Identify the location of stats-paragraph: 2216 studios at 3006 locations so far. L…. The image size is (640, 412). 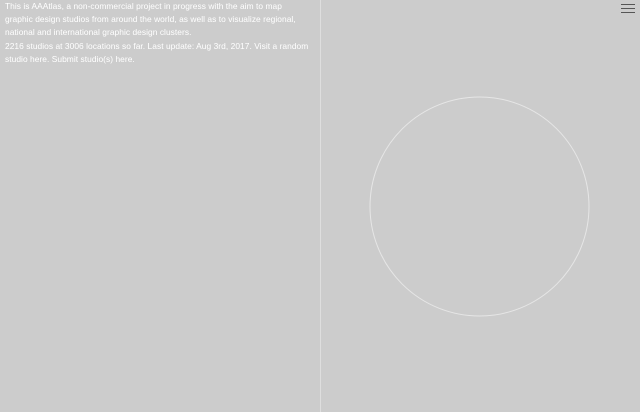
(157, 53).